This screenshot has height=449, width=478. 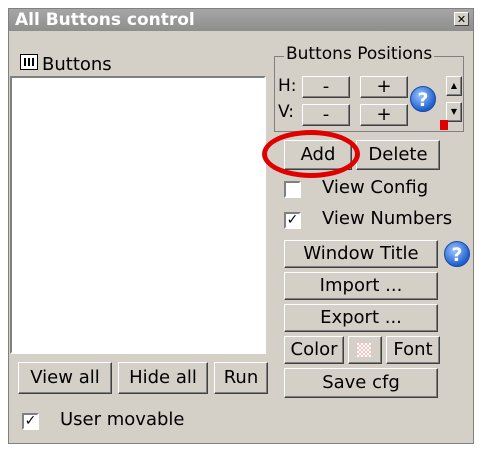 What do you see at coordinates (29, 62) in the screenshot?
I see `grid-icon` at bounding box center [29, 62].